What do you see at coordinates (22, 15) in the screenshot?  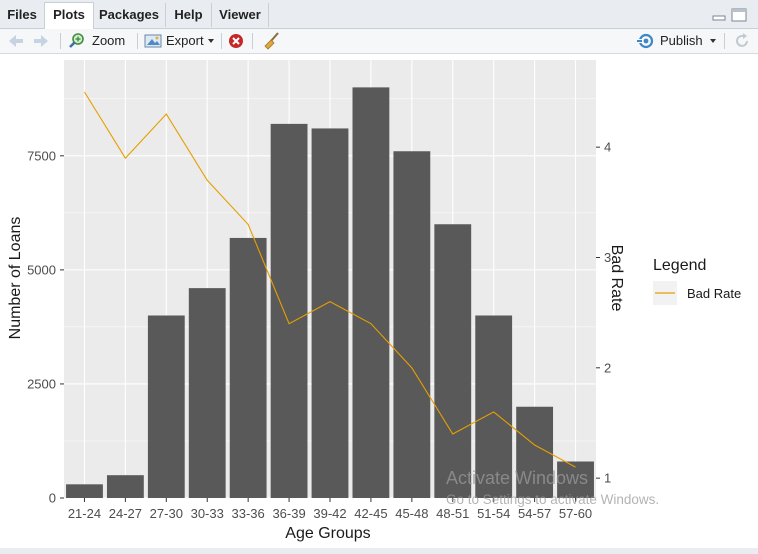 I see `tab-files: Files` at bounding box center [22, 15].